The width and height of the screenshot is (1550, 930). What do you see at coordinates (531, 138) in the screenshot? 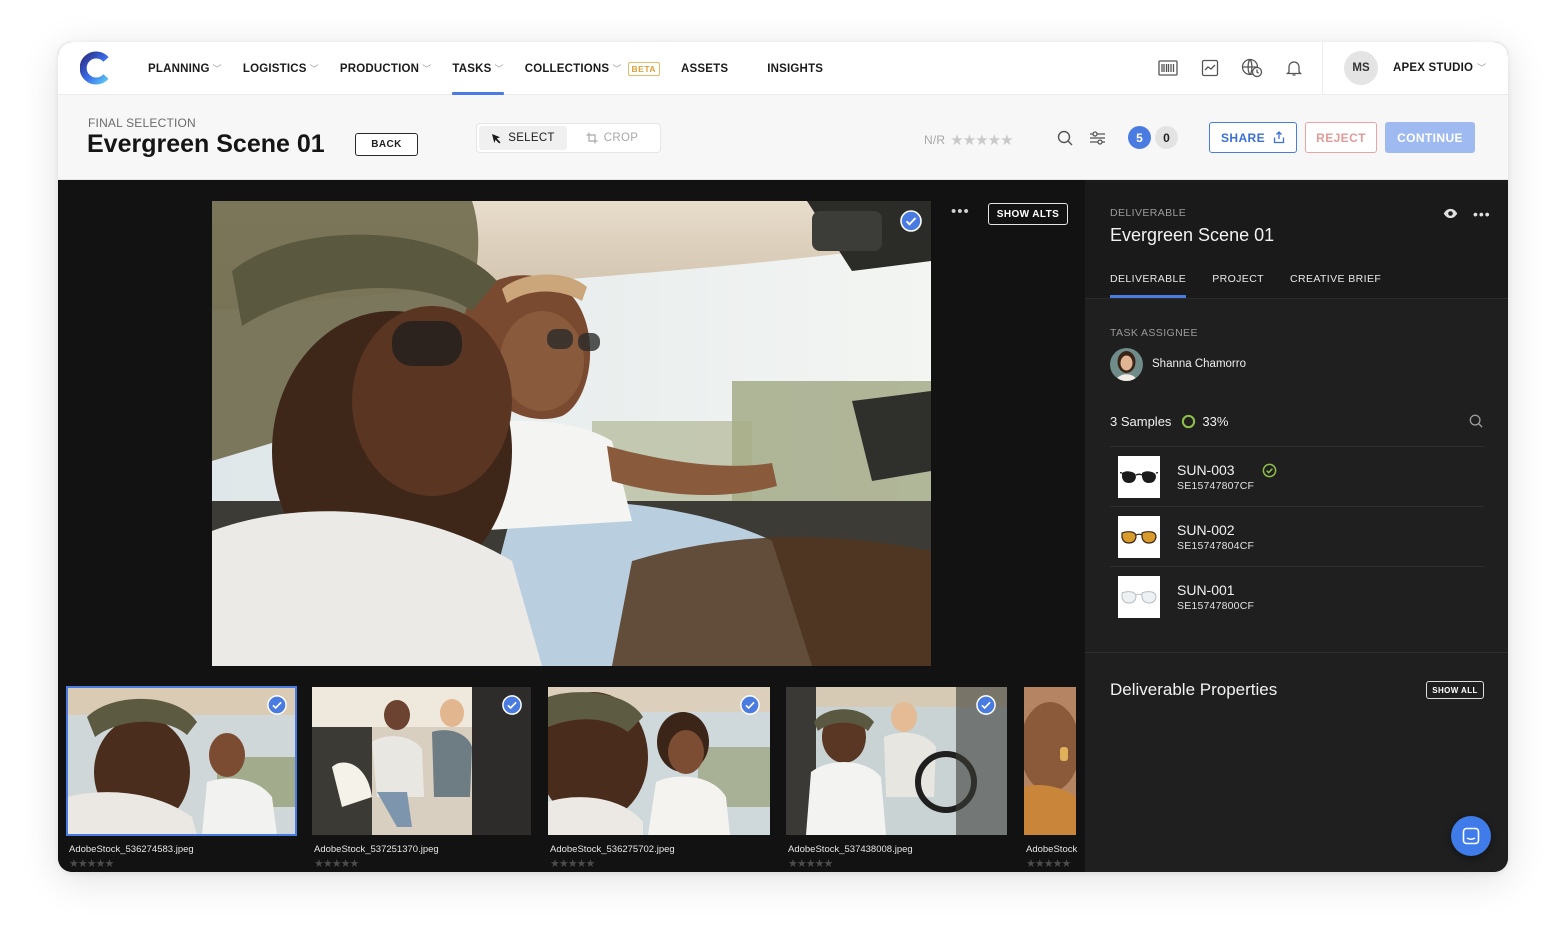
I see `select-label: SELECT` at bounding box center [531, 138].